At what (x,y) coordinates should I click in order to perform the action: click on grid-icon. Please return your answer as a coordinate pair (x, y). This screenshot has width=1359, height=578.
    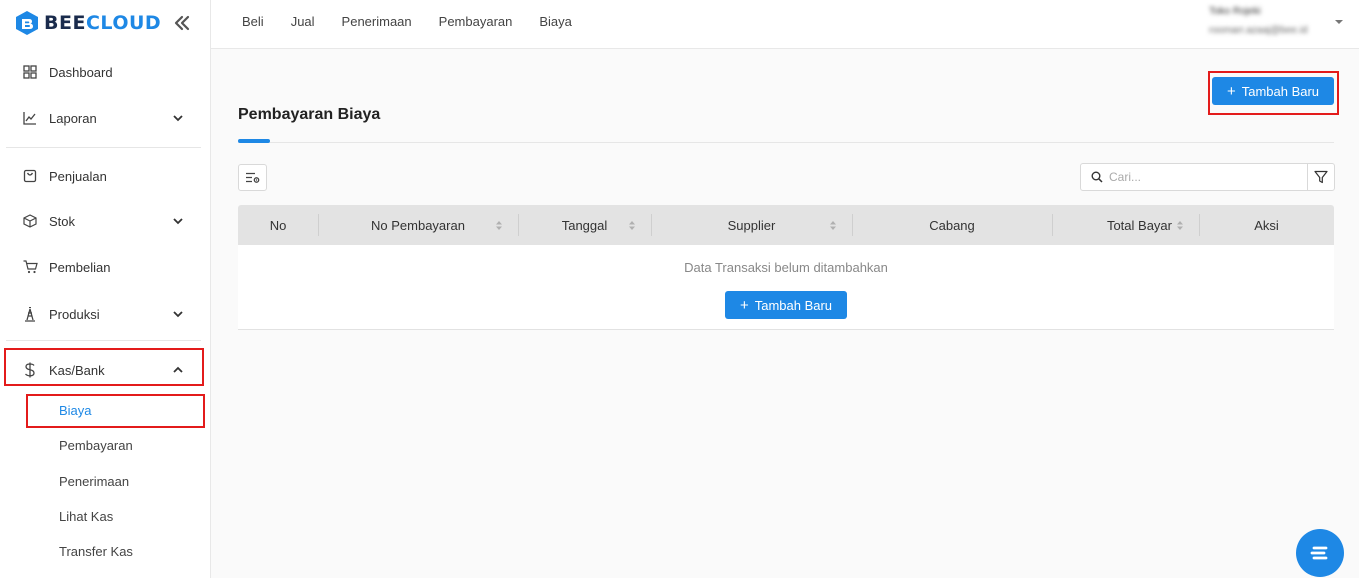
    Looking at the image, I should click on (30, 72).